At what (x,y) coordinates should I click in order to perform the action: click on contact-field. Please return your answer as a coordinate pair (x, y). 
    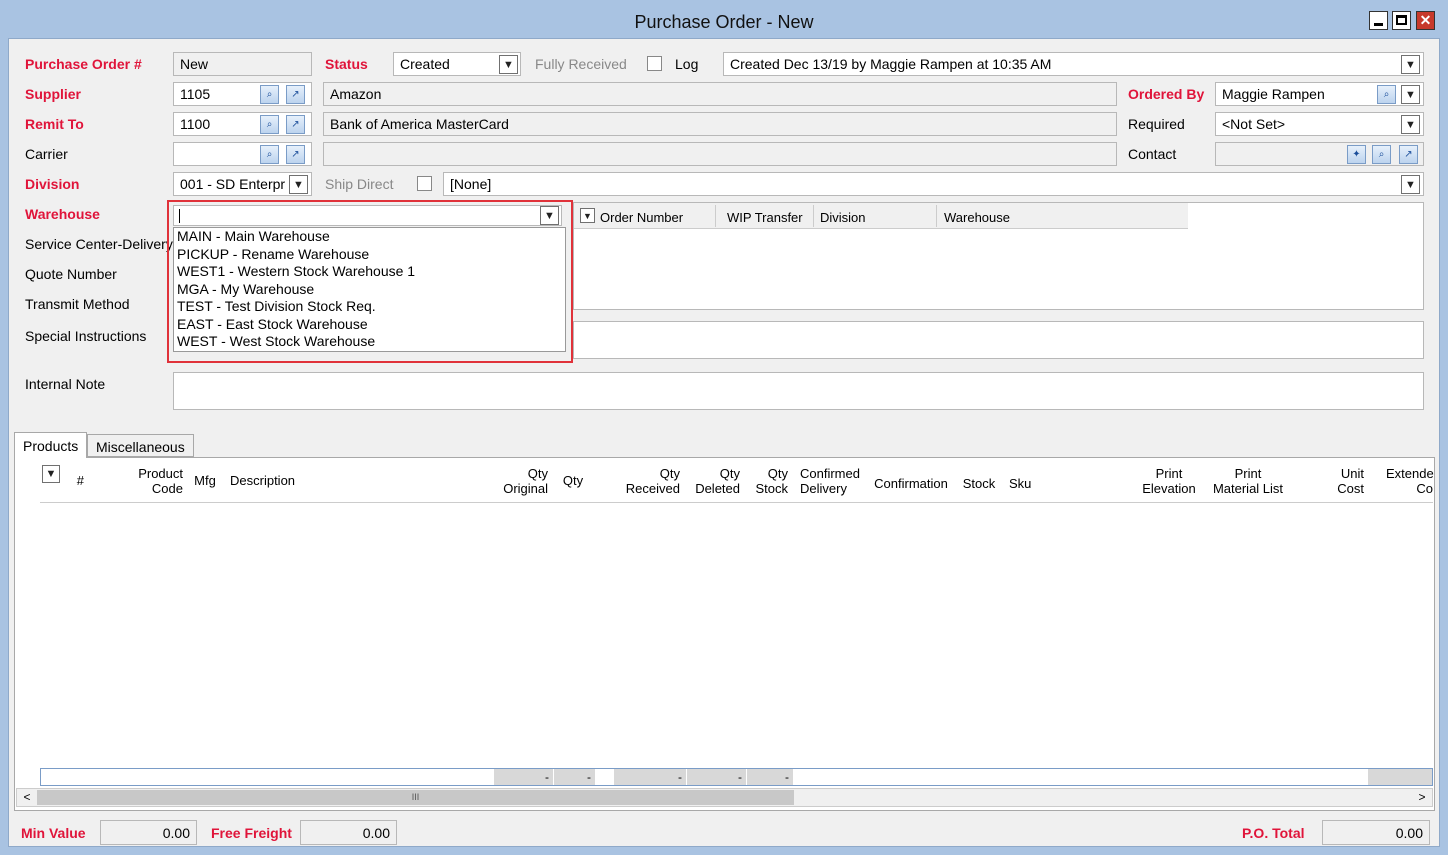
    Looking at the image, I should click on (1319, 154).